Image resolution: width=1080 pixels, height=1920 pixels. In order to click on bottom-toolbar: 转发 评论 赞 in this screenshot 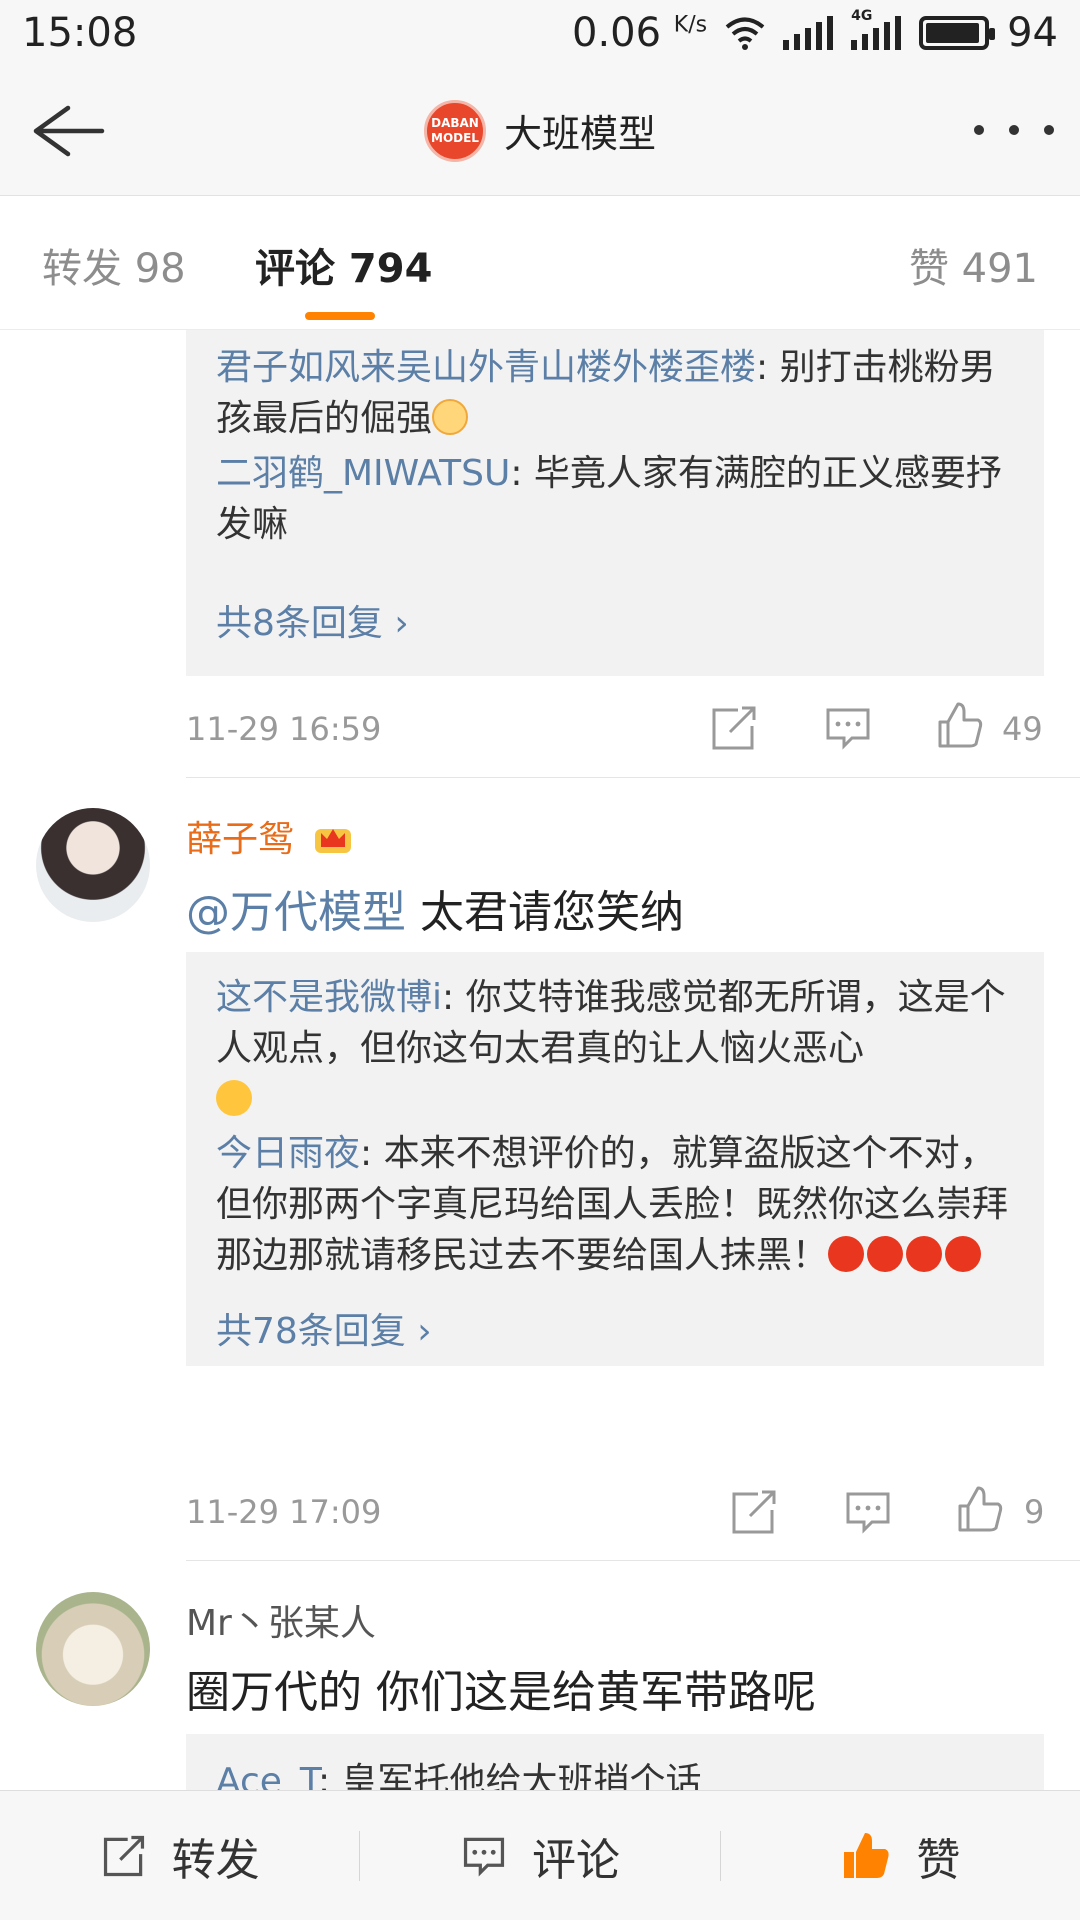, I will do `click(540, 1855)`.